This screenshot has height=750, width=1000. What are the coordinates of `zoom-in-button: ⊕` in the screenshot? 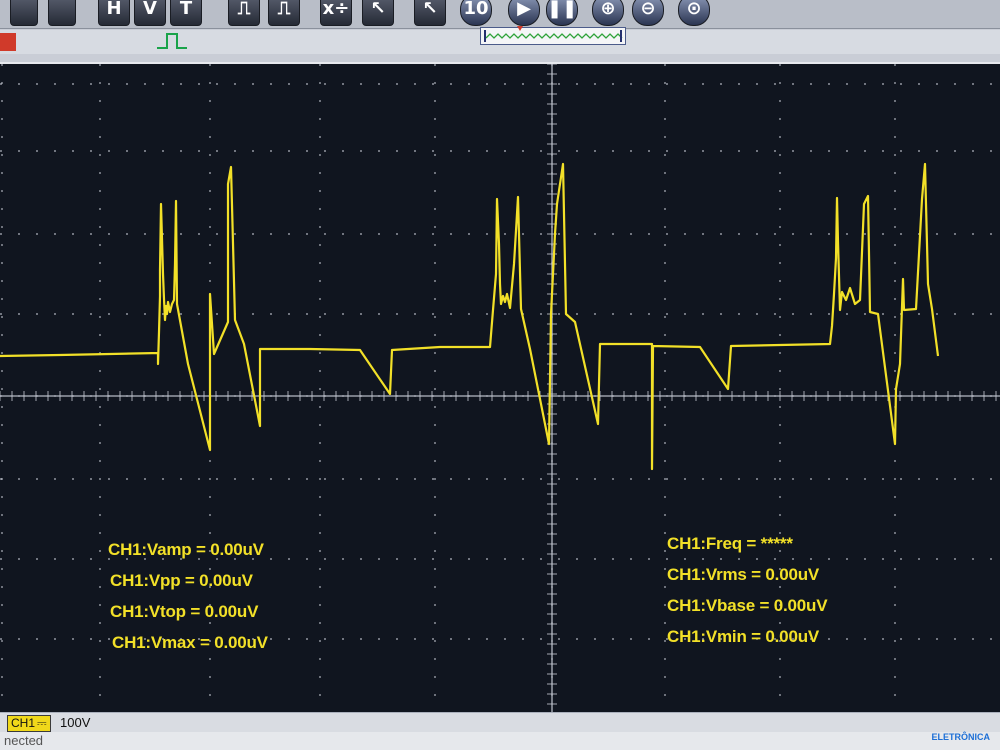 It's located at (608, 13).